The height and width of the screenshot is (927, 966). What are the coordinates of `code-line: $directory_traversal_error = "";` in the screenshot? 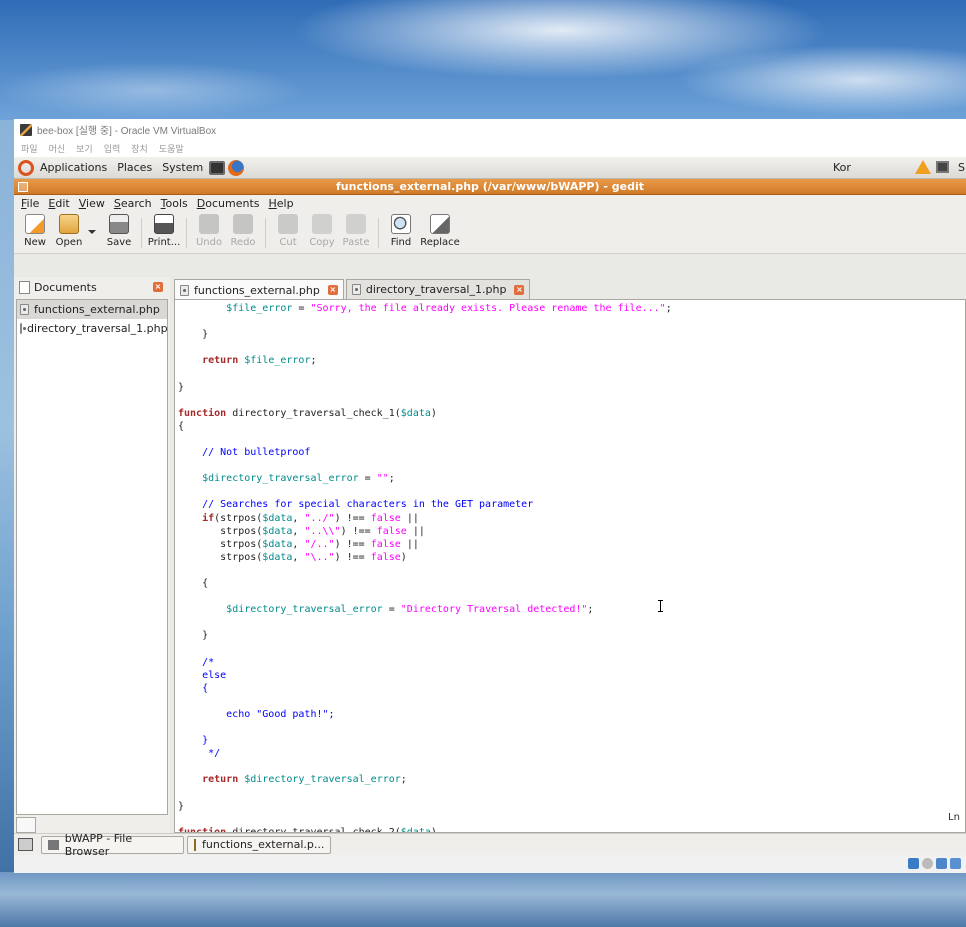 It's located at (425, 478).